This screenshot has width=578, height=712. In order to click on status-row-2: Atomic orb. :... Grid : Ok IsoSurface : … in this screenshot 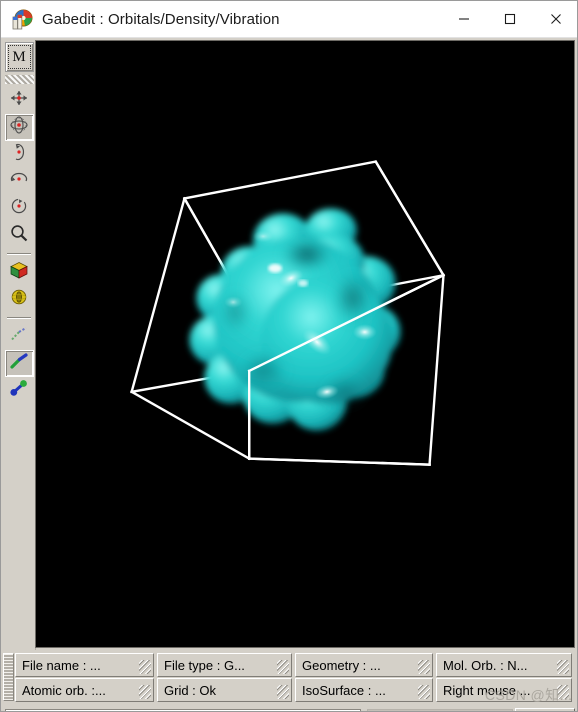, I will do `click(295, 690)`.